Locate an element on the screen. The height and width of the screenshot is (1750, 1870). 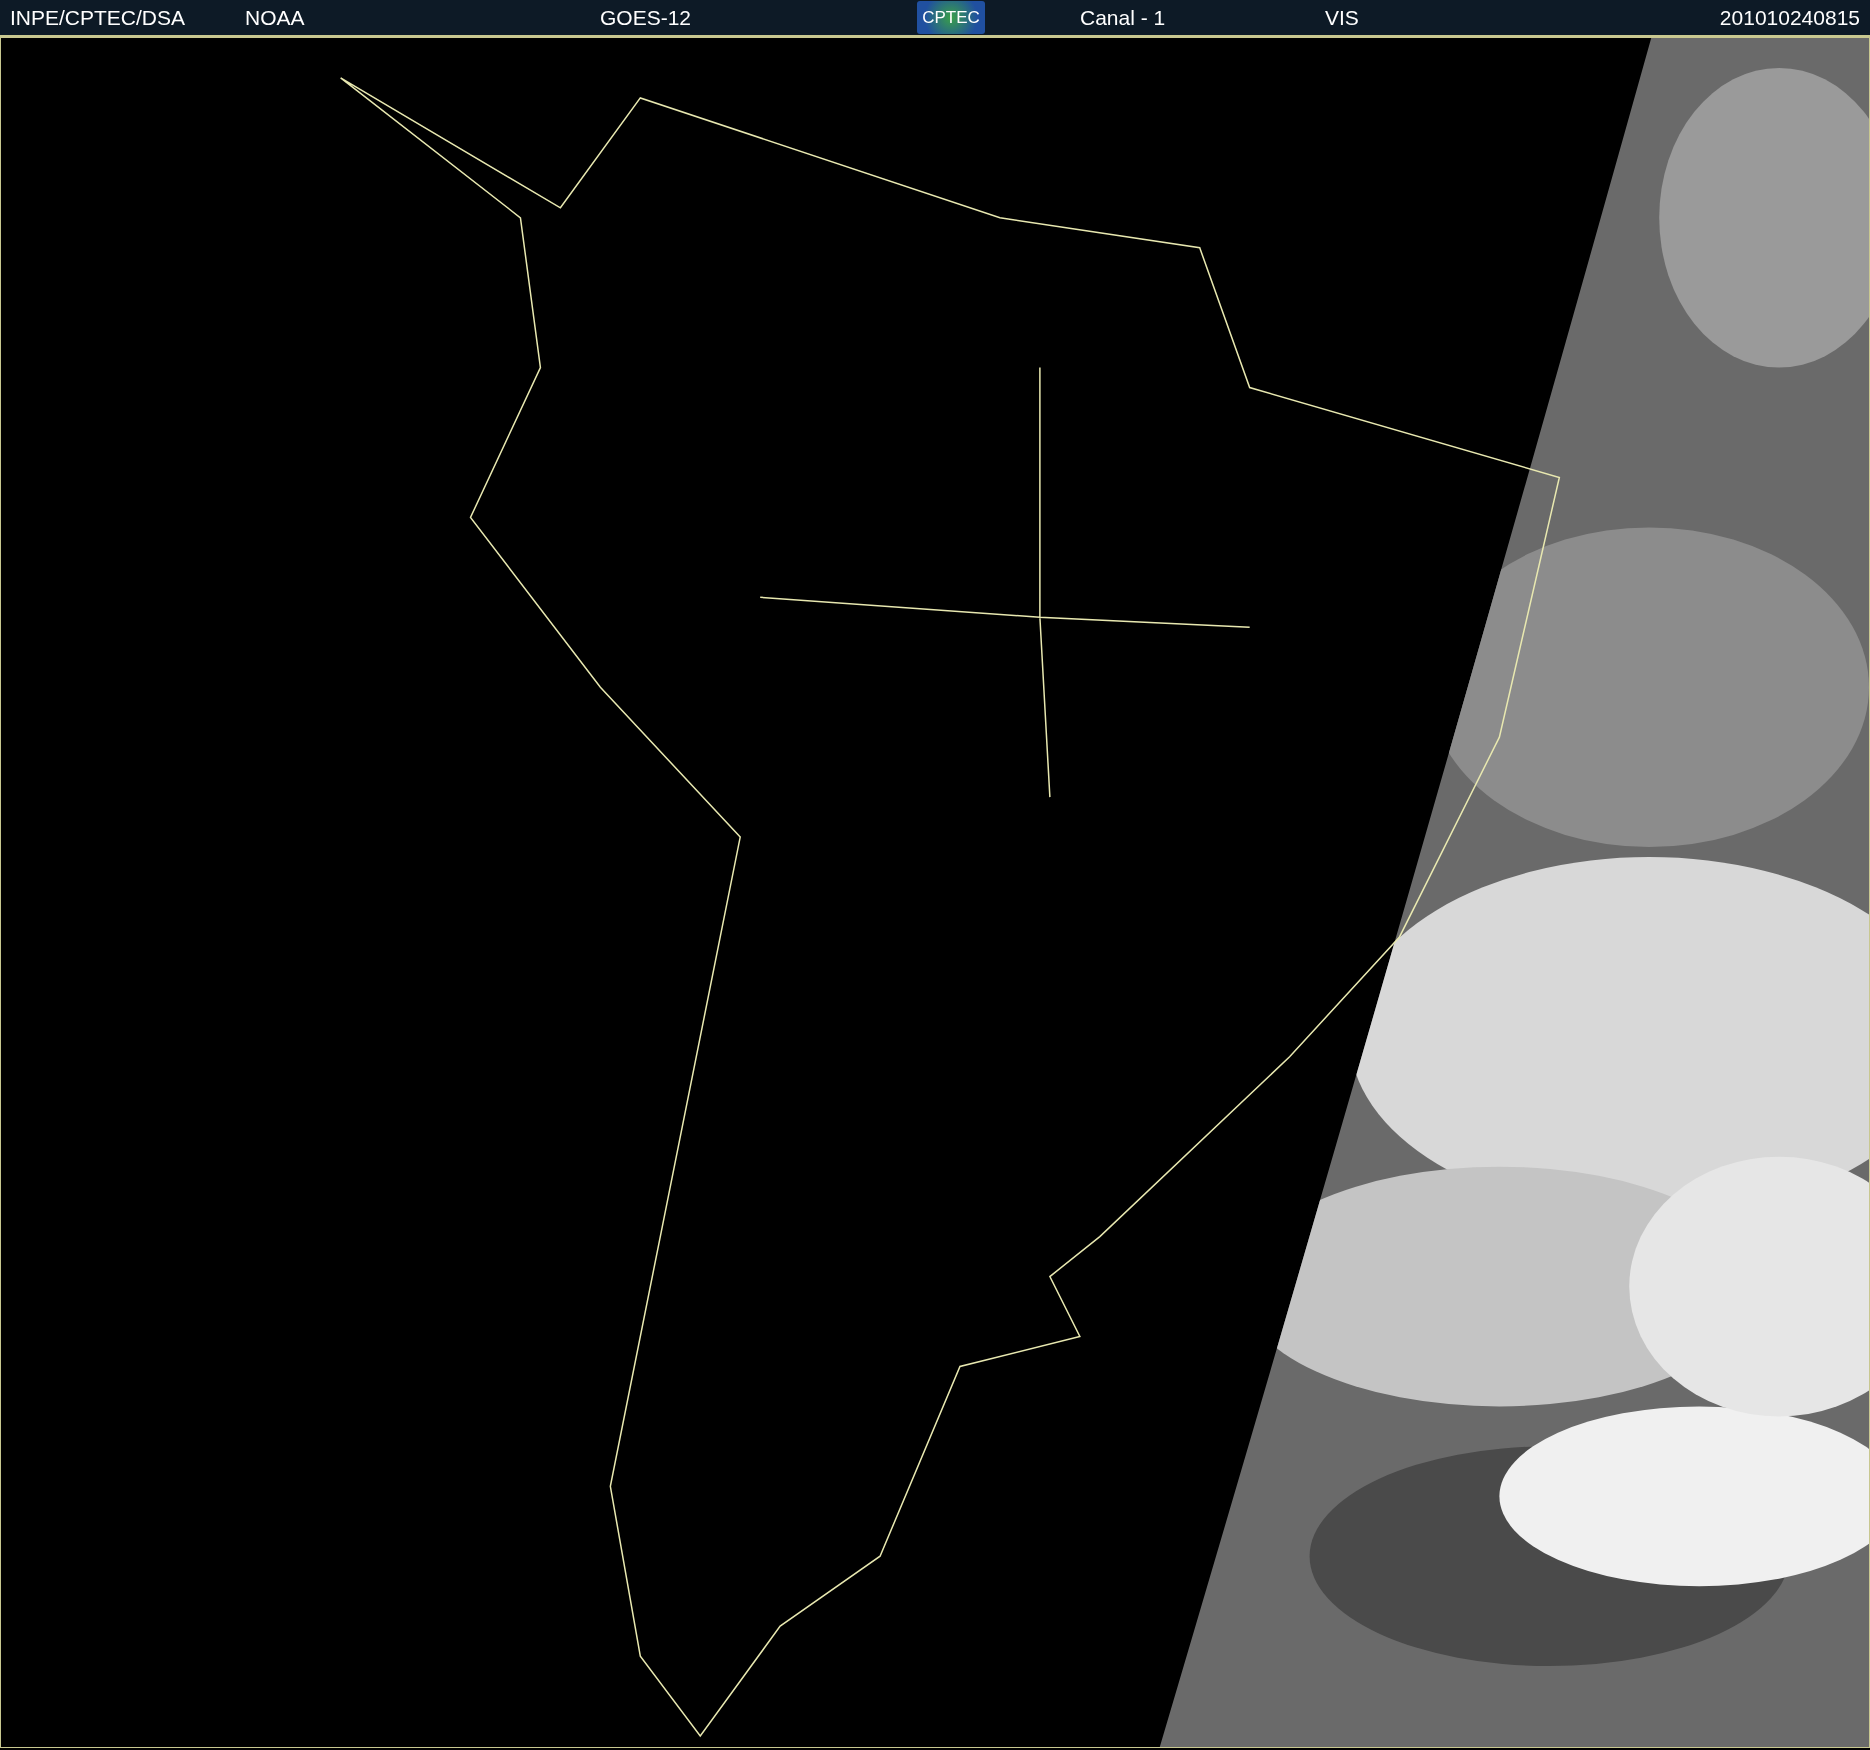
agency-label: NOAA is located at coordinates (275, 17).